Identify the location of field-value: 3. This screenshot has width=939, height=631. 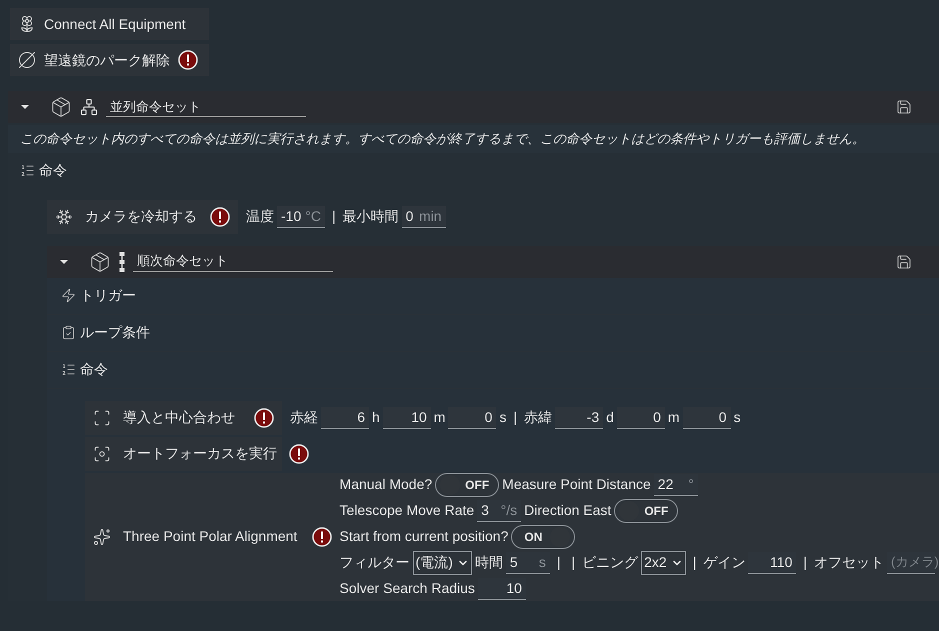
(485, 510).